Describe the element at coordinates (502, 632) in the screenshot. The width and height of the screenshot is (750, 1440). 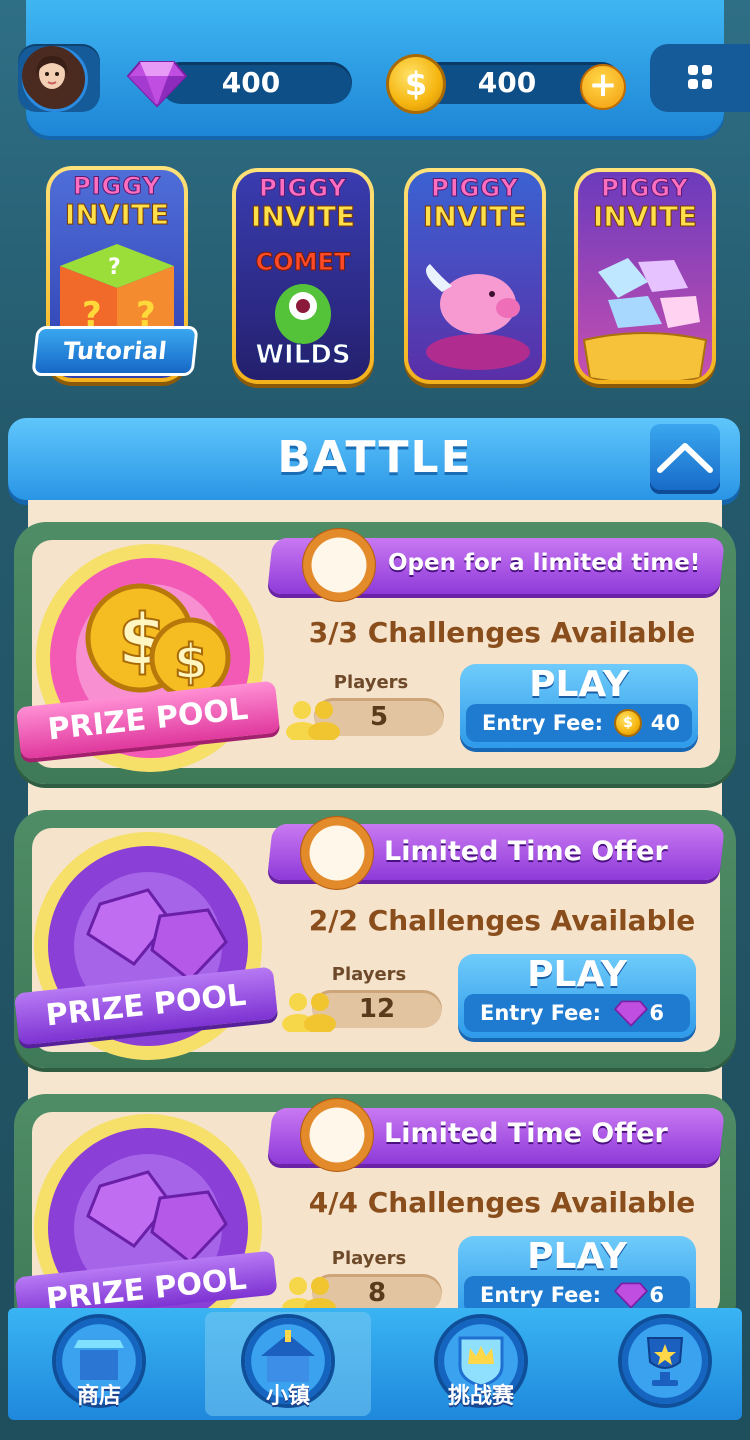
I see `challenges-available: 3/3 Challenges Available` at that location.